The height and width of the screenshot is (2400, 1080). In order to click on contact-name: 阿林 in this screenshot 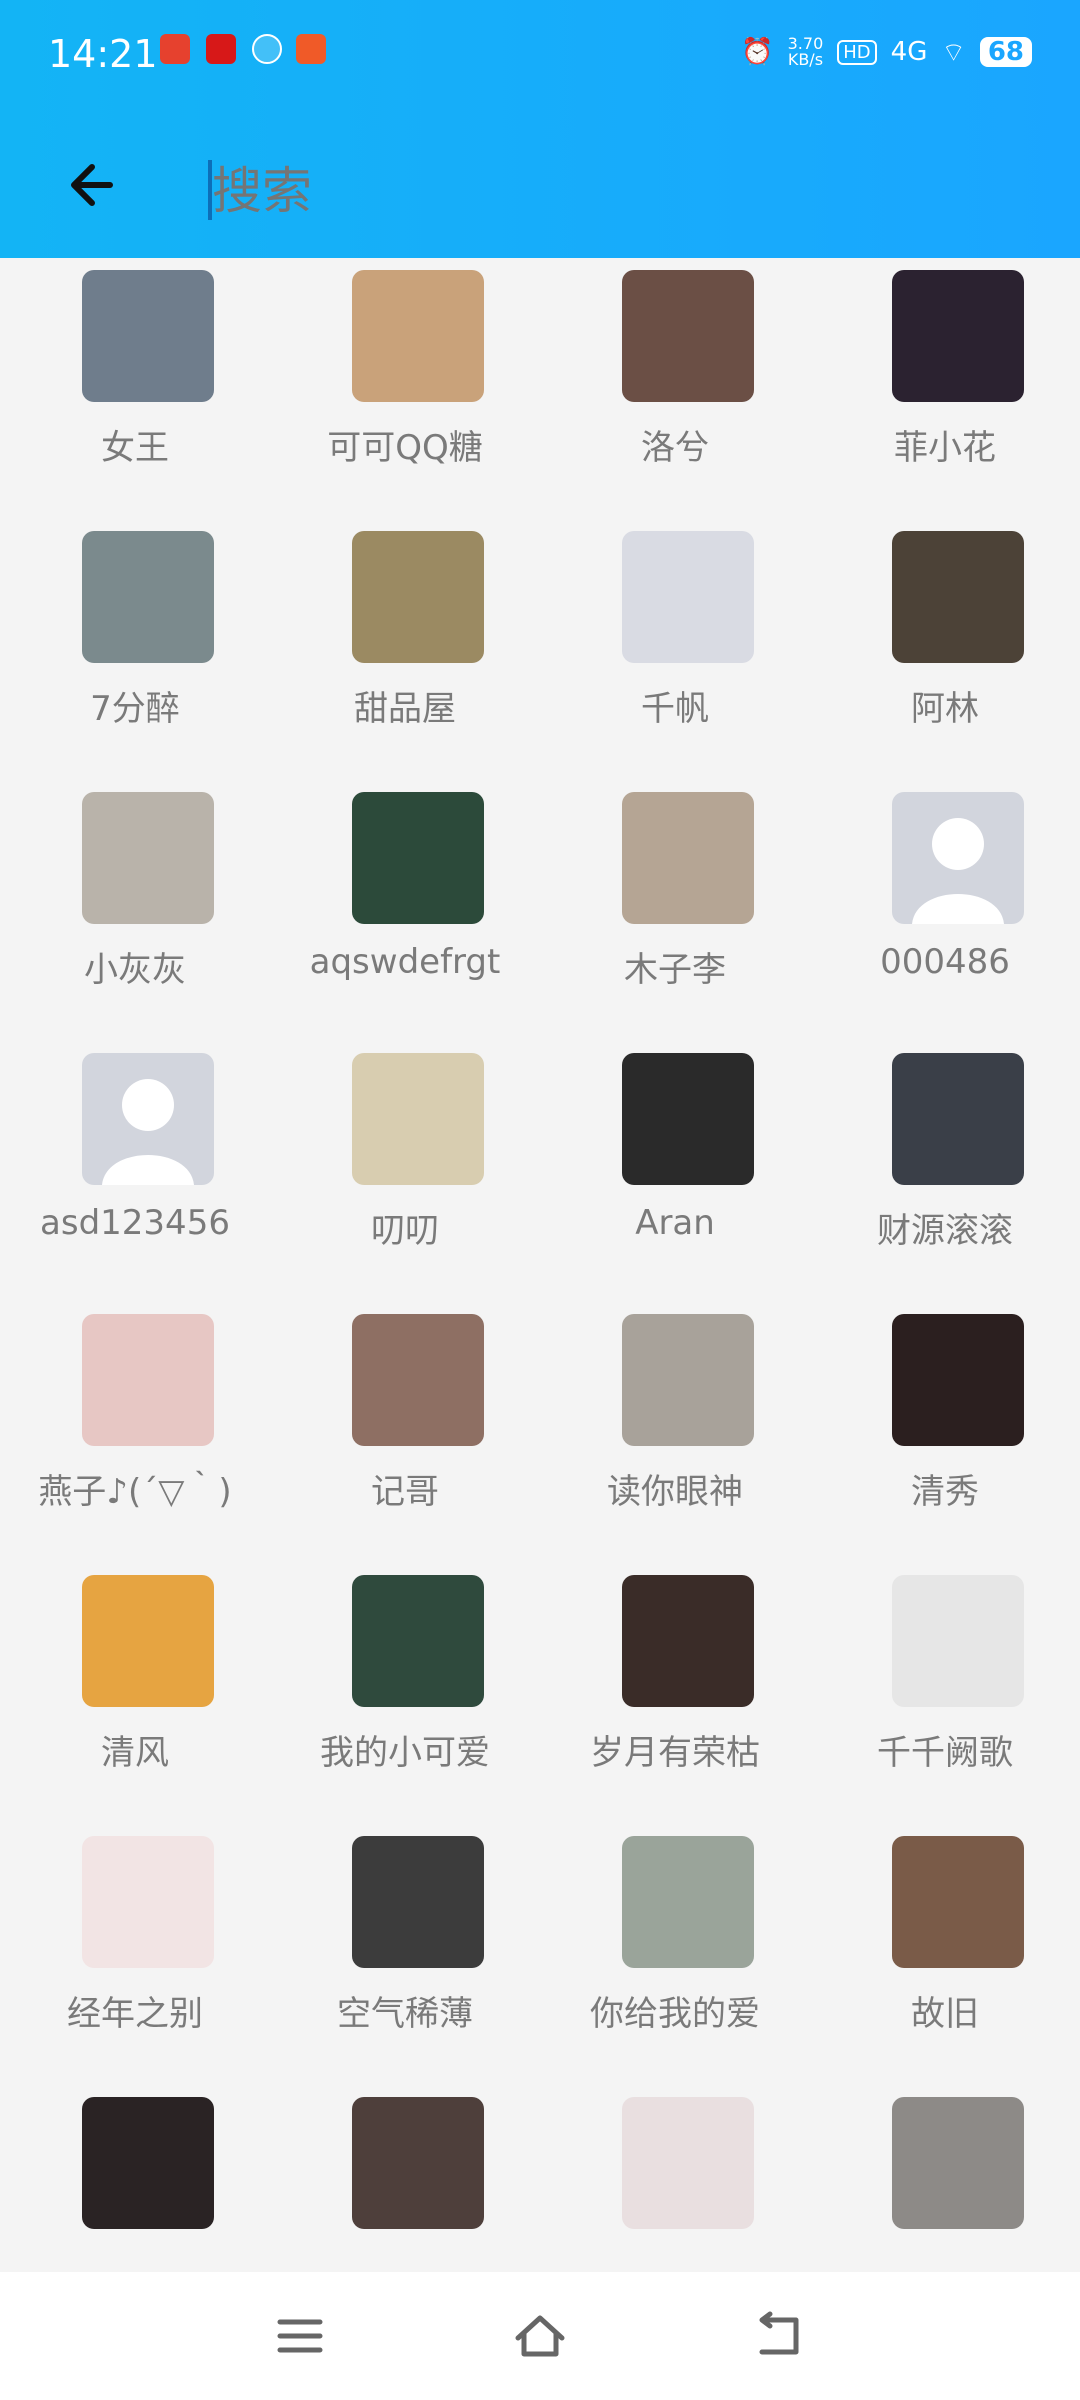, I will do `click(945, 709)`.